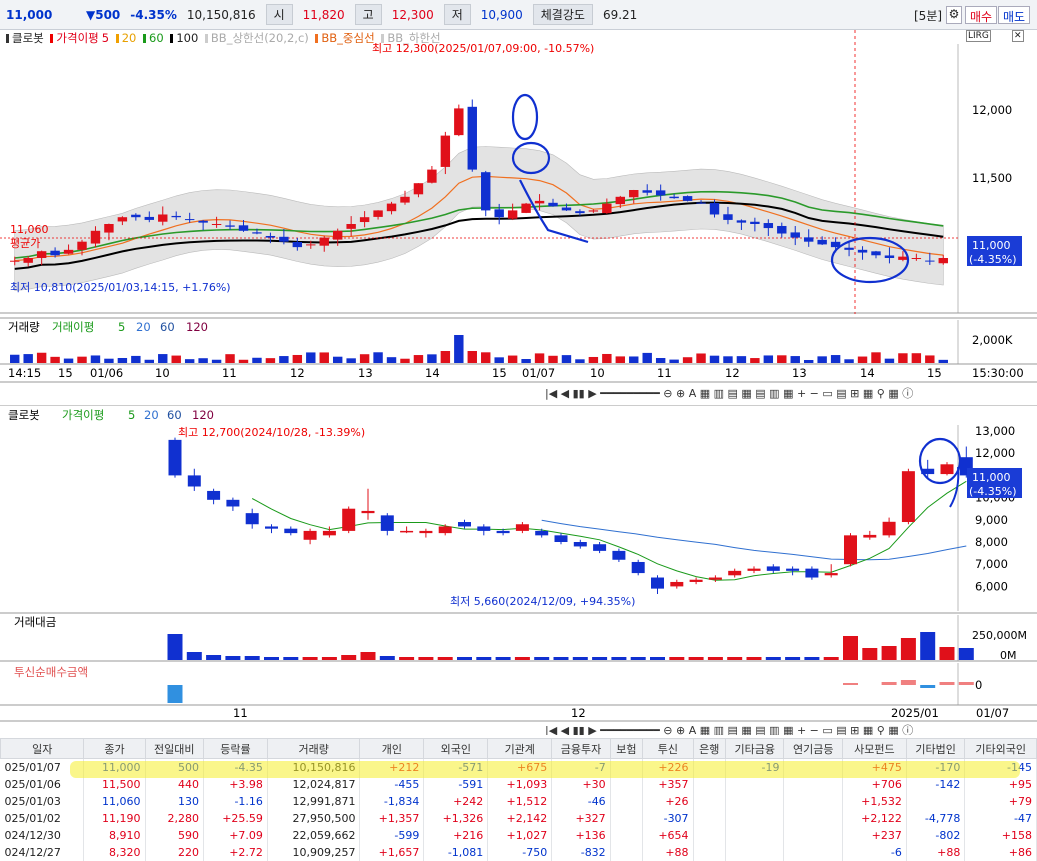 This screenshot has width=1037, height=861. Describe the element at coordinates (235, 852) in the screenshot. I see `table-cell: +2.72` at that location.